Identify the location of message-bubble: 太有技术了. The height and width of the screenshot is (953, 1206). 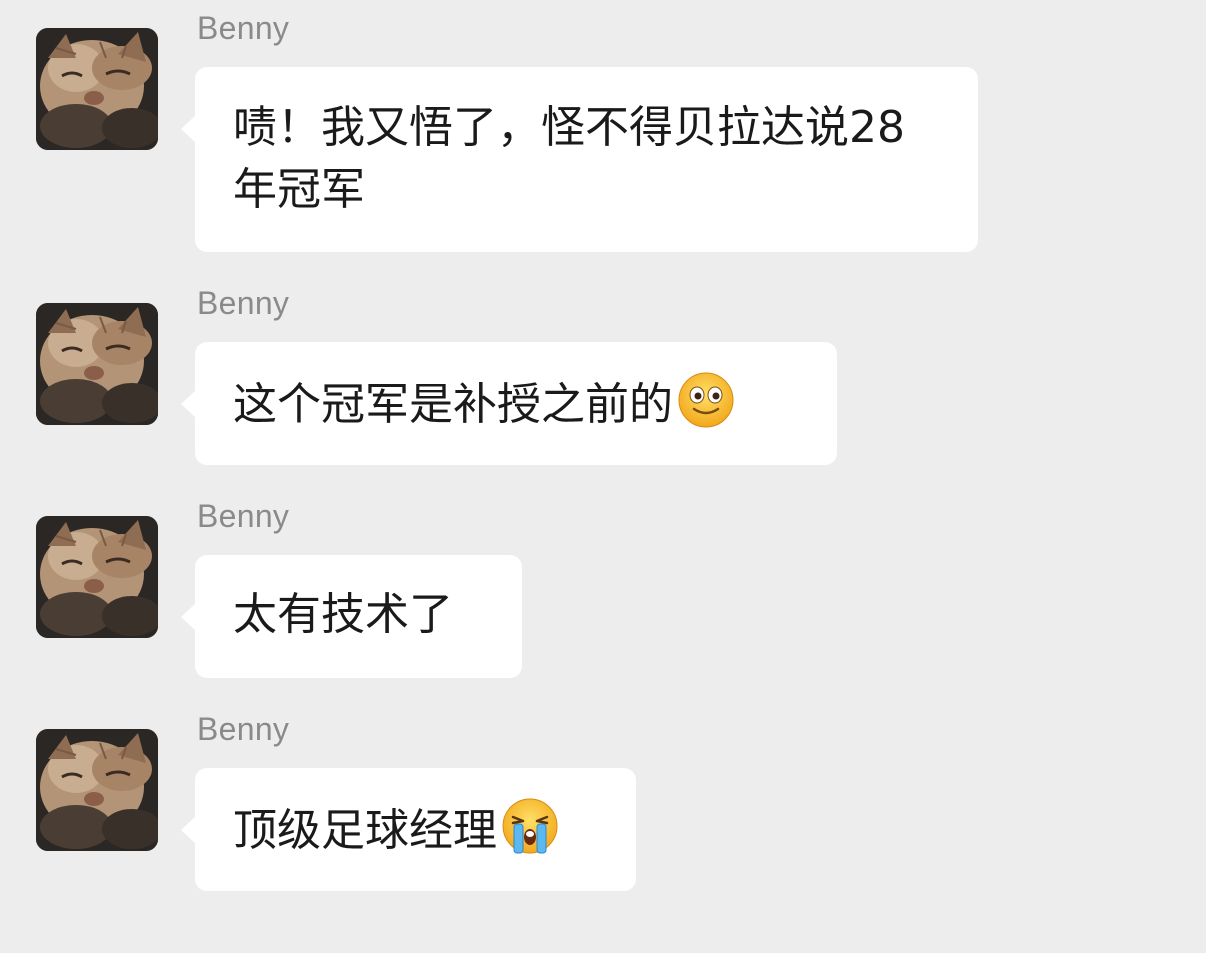
(351, 616).